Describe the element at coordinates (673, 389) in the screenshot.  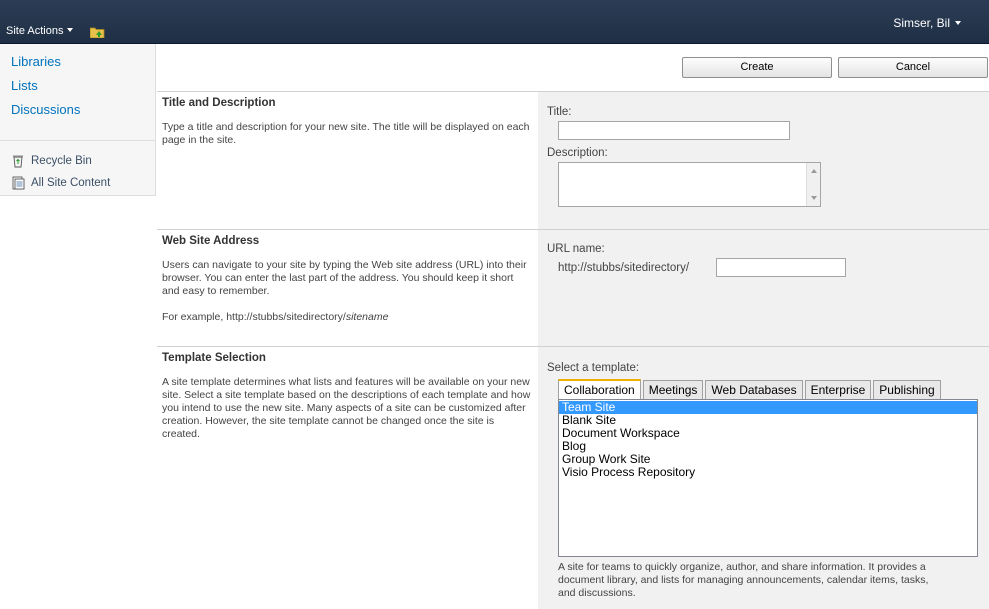
I see `tab-meetings: Meetings` at that location.